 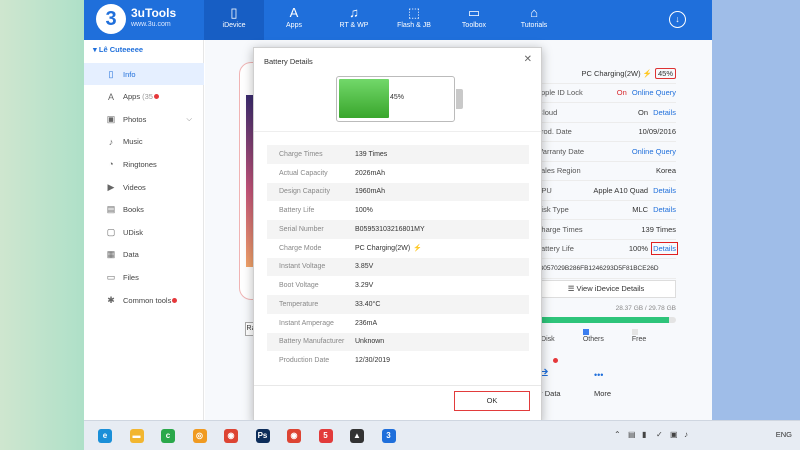 I want to click on nav-rt-wp: ♫ RT & WP, so click(x=354, y=20).